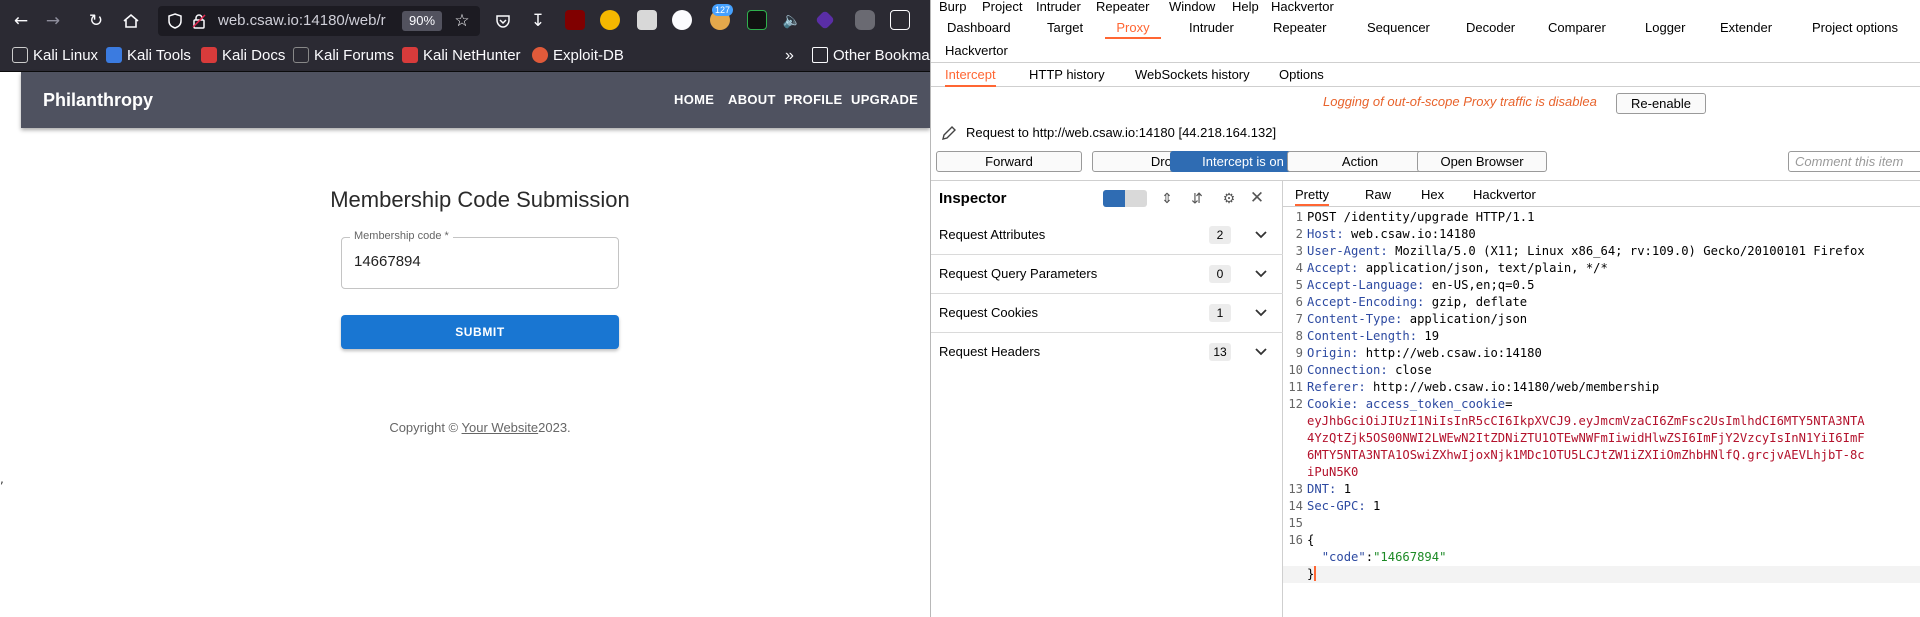 Image resolution: width=1920 pixels, height=617 pixels. Describe the element at coordinates (1257, 198) in the screenshot. I see `close-icon: ✕` at that location.